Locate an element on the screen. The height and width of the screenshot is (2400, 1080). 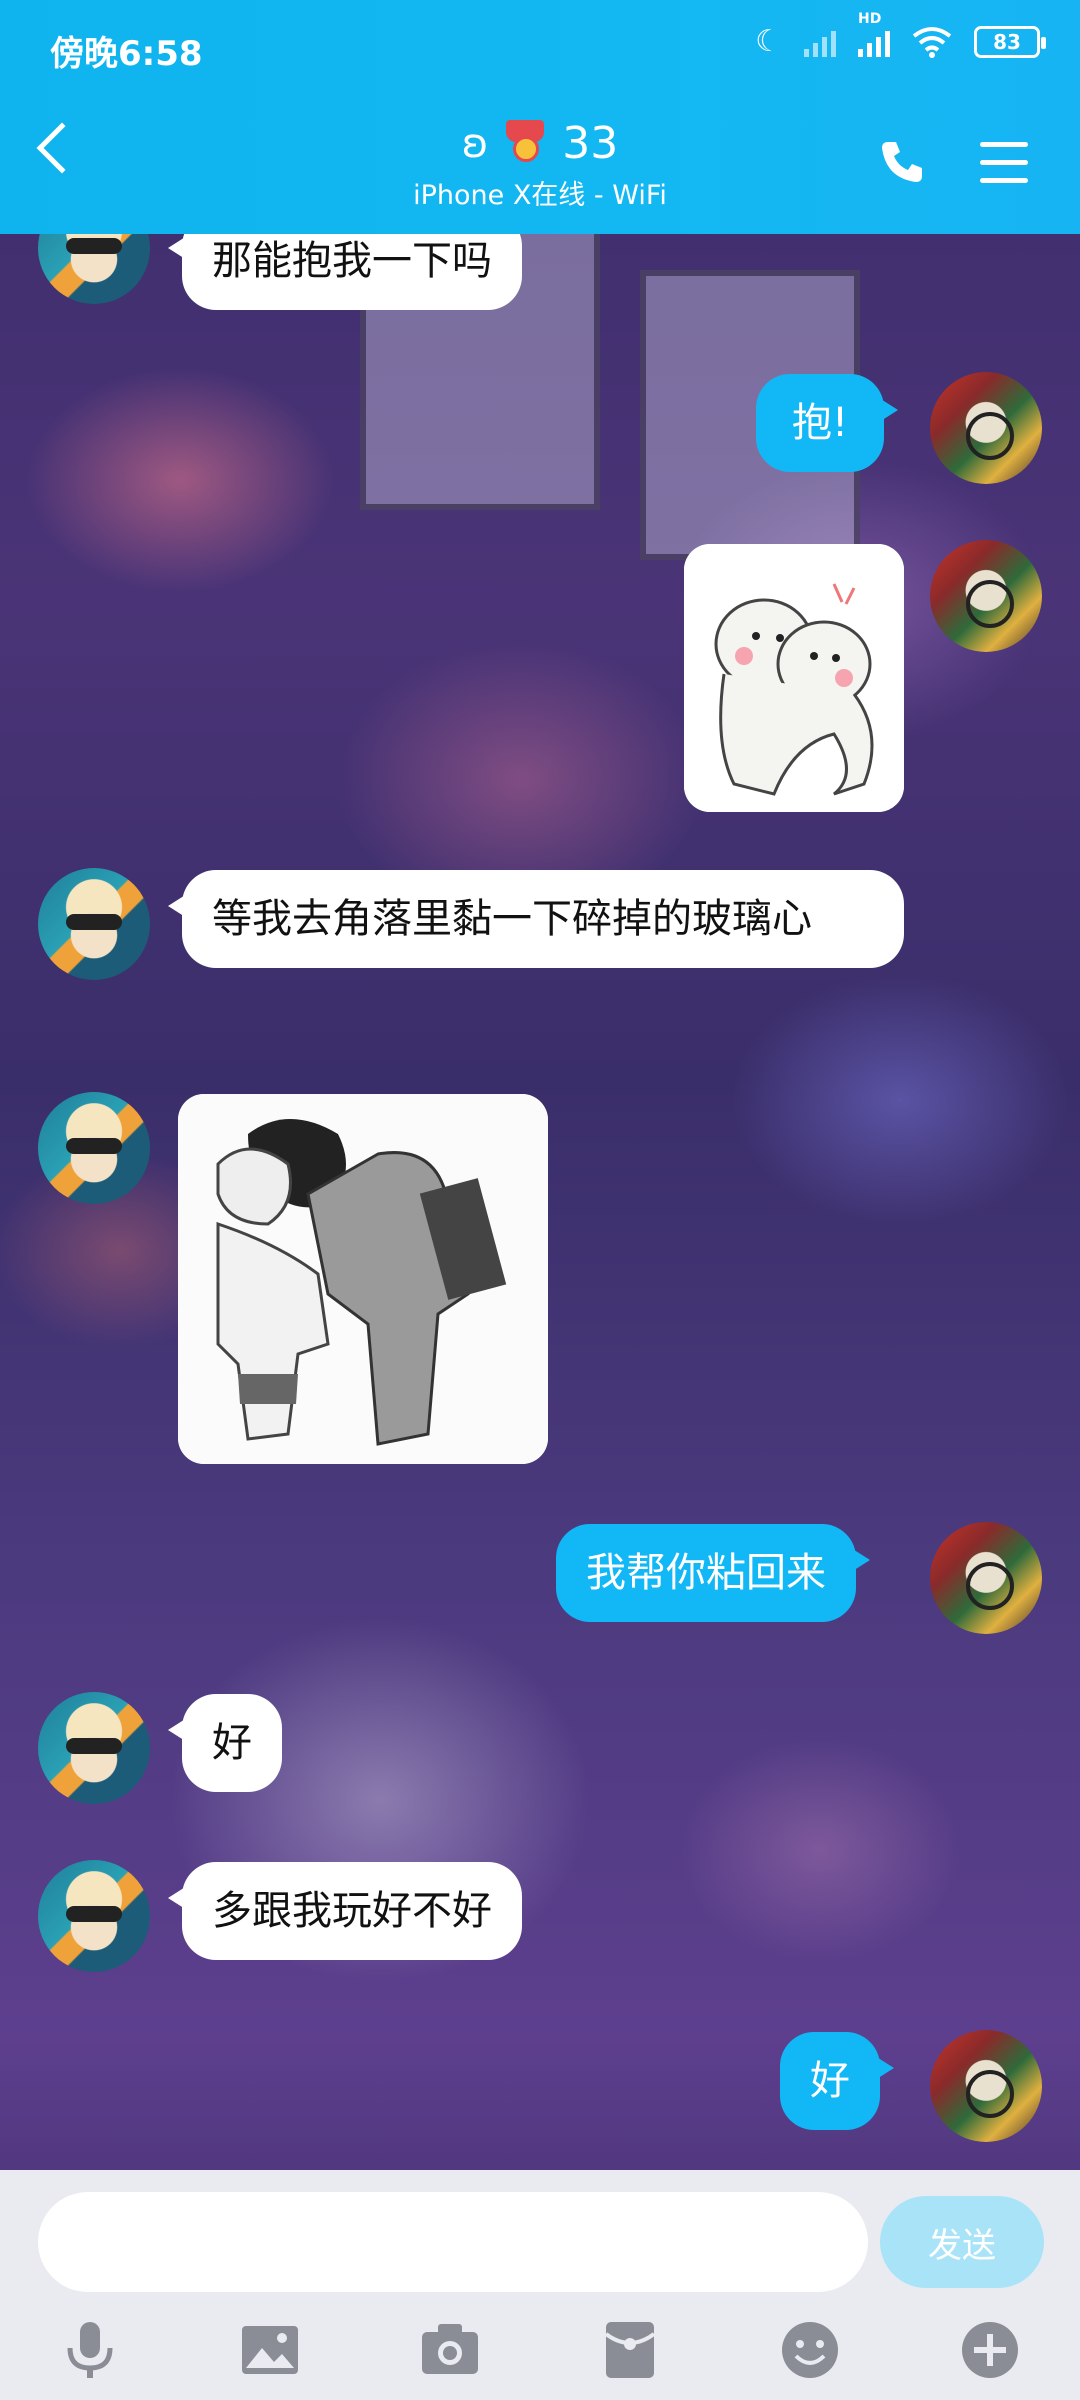
message-bubble-outgoing: 好 is located at coordinates (837, 2081).